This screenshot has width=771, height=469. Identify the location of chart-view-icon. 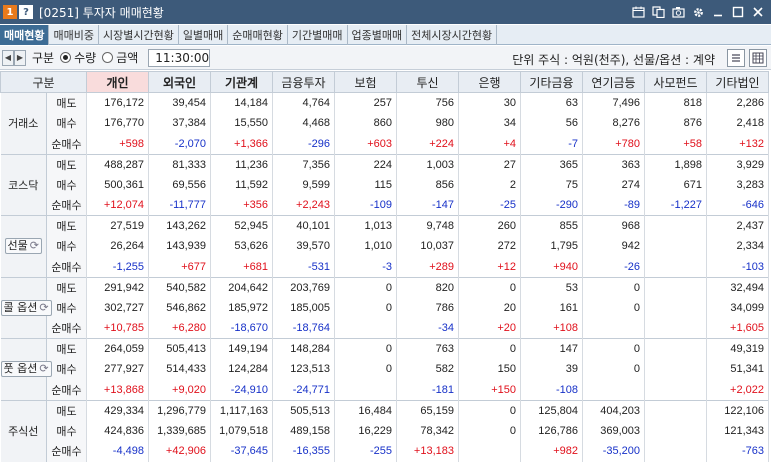
(758, 58).